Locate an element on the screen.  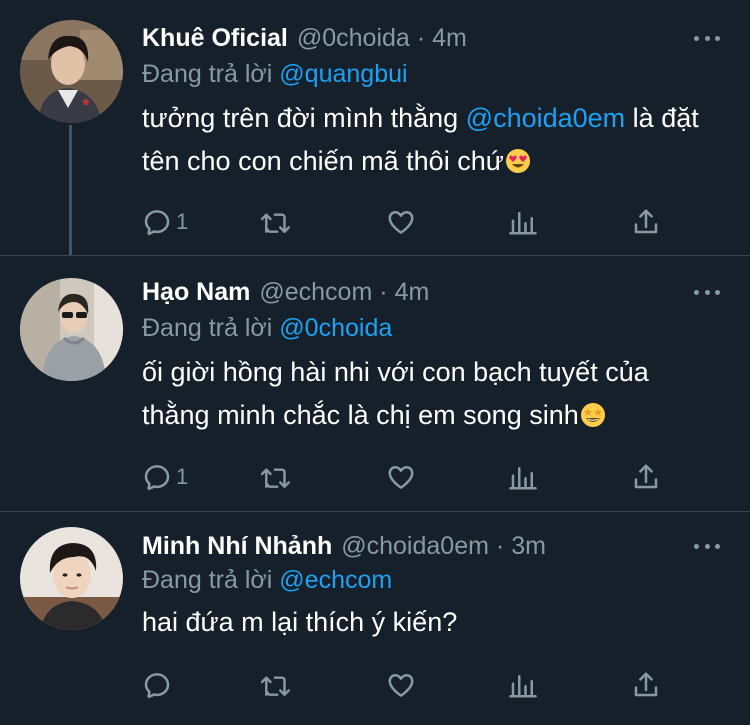
tweet-text-part: hai đứa m lại thích ý kiến? is located at coordinates (300, 622).